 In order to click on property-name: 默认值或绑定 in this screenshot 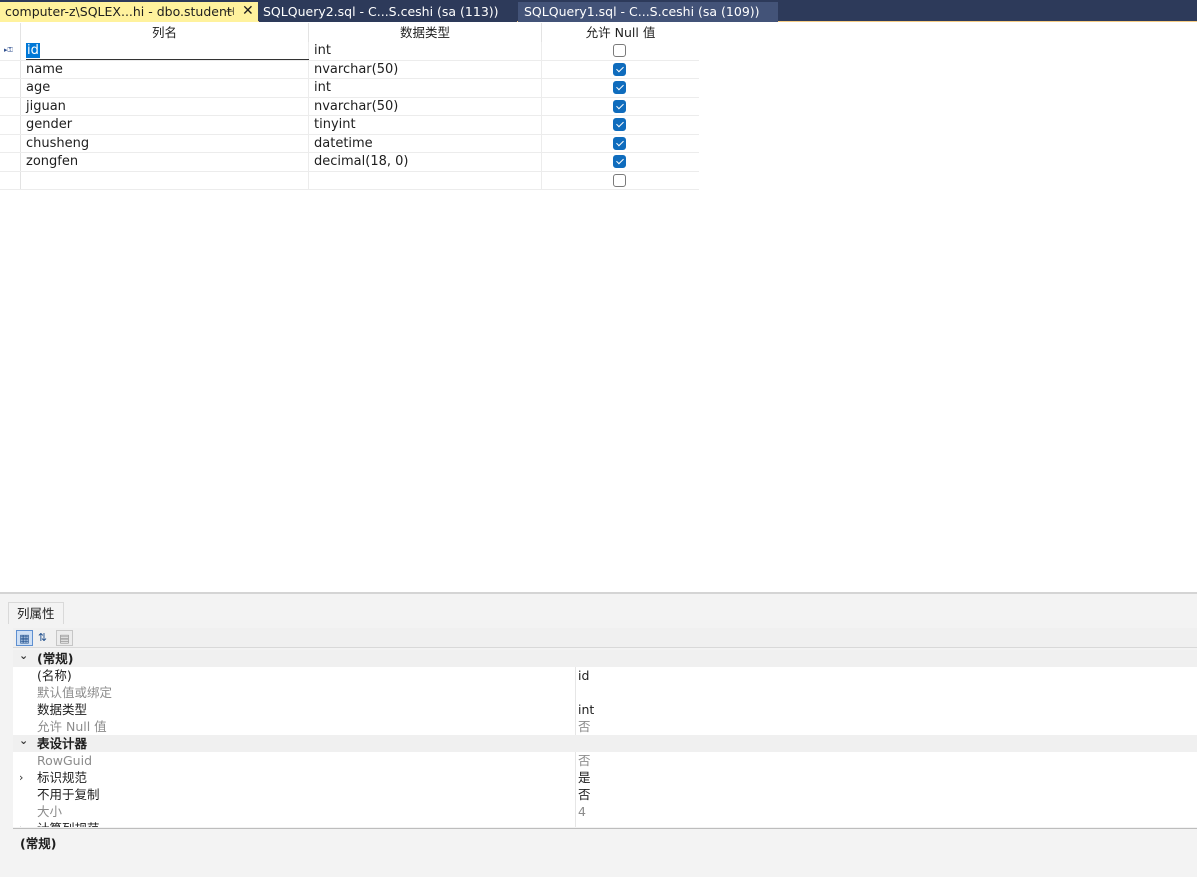, I will do `click(75, 692)`.